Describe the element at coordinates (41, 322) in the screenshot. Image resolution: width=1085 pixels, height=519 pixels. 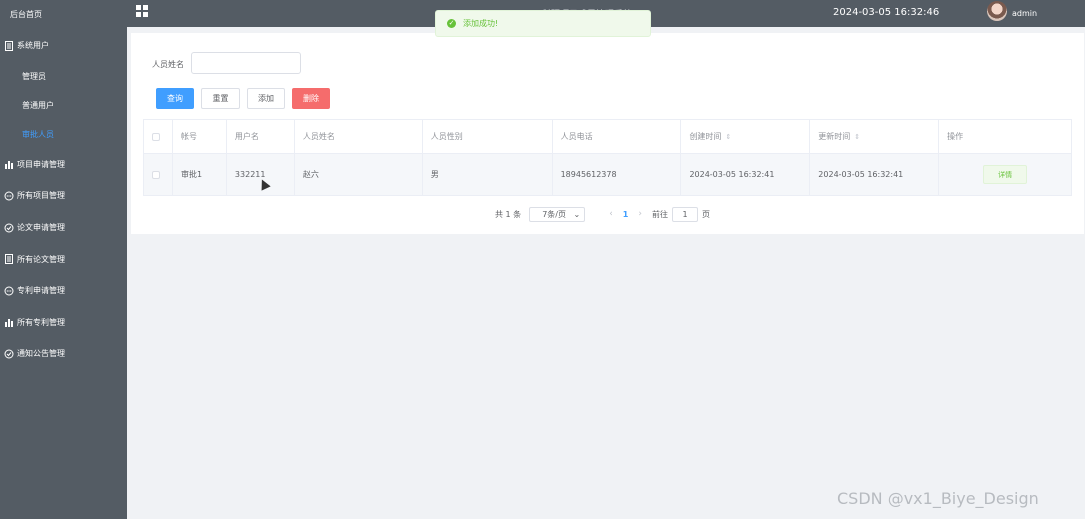
I see `sidebar-item-label: 所有专利管理` at that location.